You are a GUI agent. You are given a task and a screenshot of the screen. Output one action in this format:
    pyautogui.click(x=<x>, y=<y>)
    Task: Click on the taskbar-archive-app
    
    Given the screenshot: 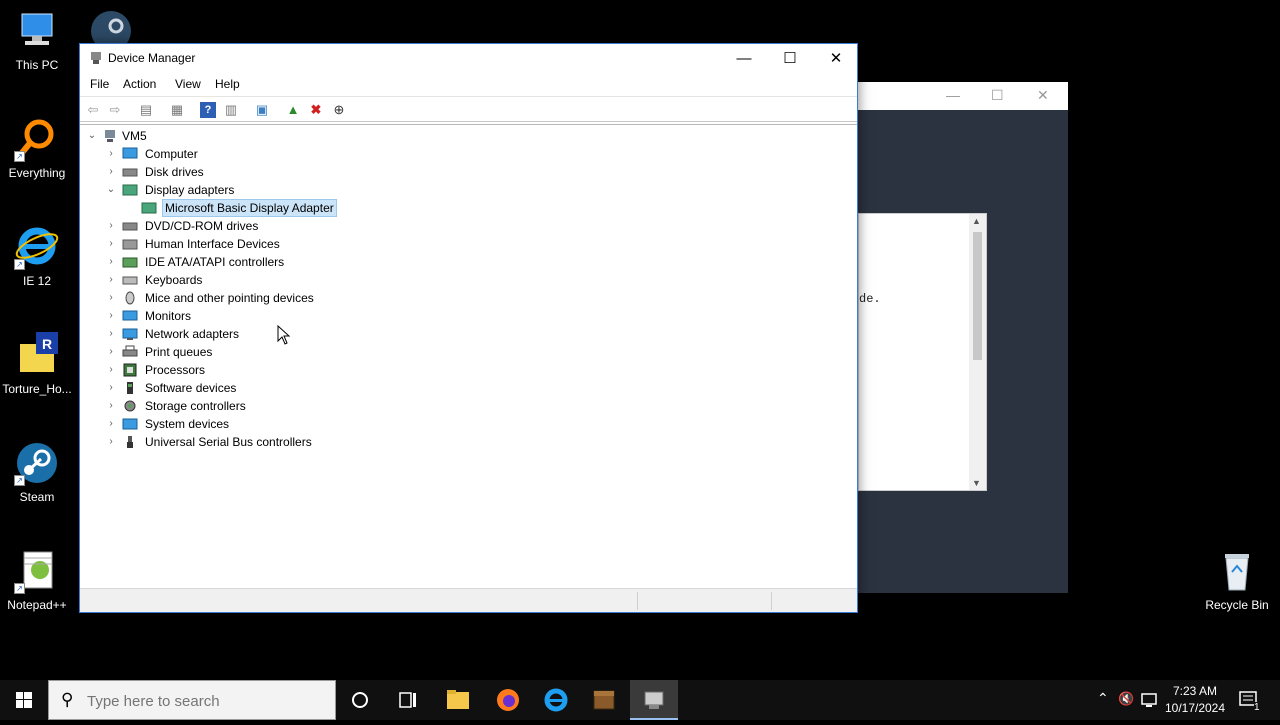 What is the action you would take?
    pyautogui.click(x=604, y=700)
    